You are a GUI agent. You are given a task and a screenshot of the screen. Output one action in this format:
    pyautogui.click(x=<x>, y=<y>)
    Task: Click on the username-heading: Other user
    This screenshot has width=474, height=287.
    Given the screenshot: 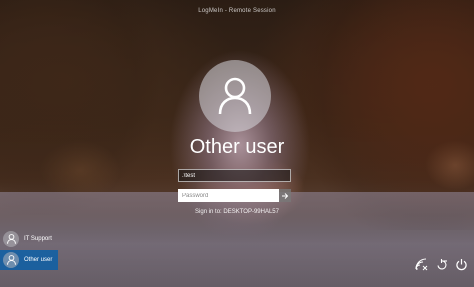 What is the action you would take?
    pyautogui.click(x=237, y=147)
    